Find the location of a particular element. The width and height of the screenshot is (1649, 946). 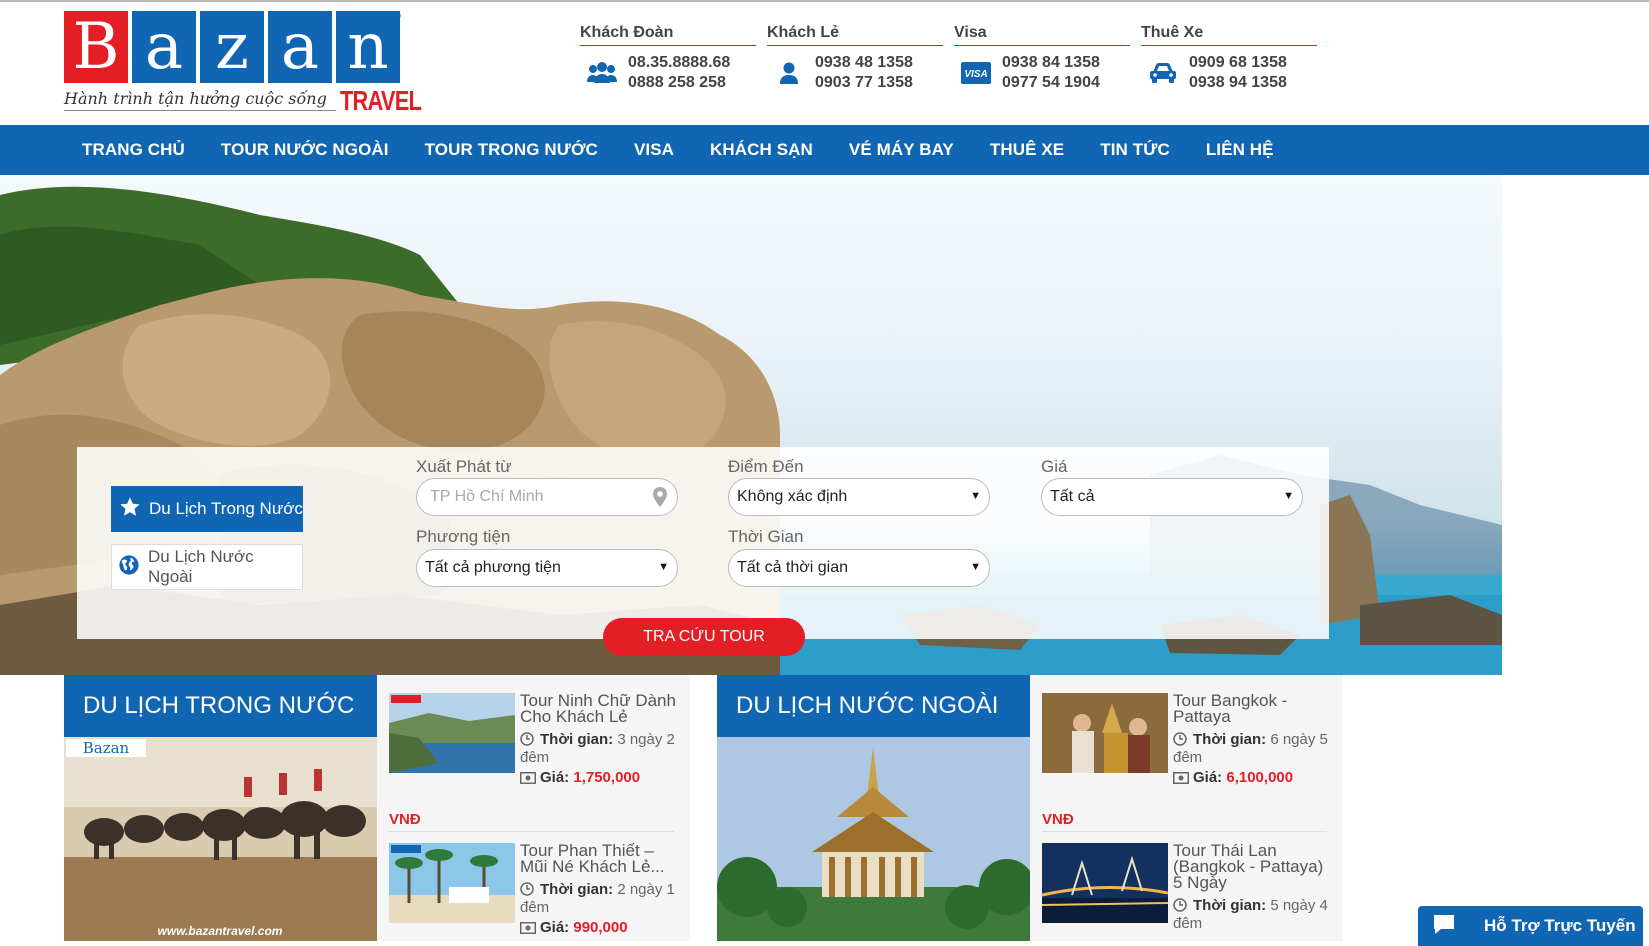

price-value: Tất cả is located at coordinates (1072, 496).